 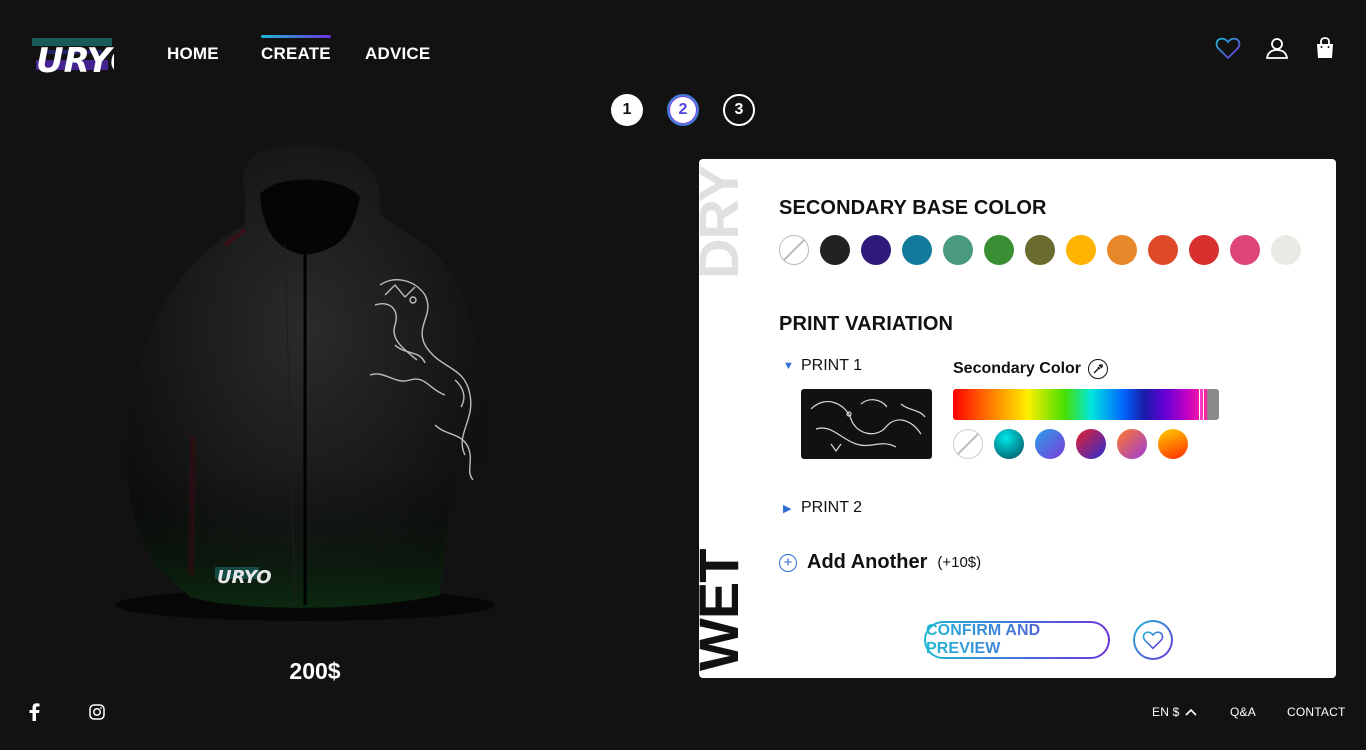 I want to click on favorites-button, so click(x=1228, y=48).